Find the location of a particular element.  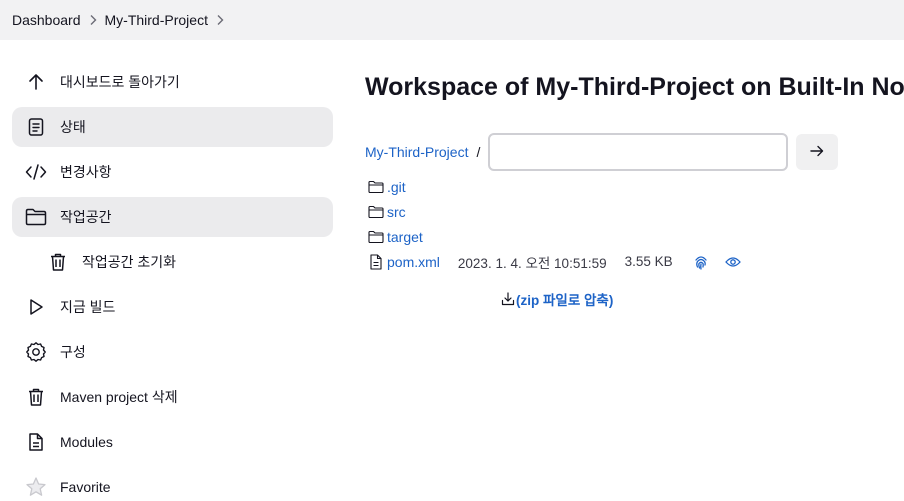

file-size: 3.55 KB is located at coordinates (648, 261).